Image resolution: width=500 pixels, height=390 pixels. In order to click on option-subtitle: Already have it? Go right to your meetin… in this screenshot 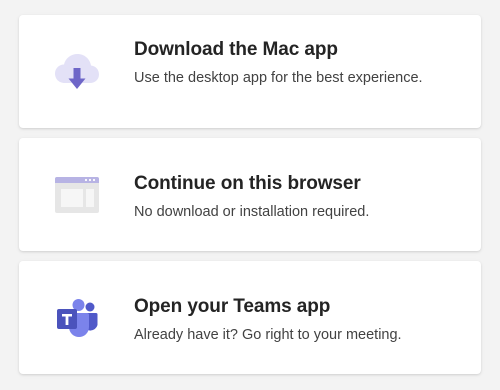, I will do `click(268, 335)`.